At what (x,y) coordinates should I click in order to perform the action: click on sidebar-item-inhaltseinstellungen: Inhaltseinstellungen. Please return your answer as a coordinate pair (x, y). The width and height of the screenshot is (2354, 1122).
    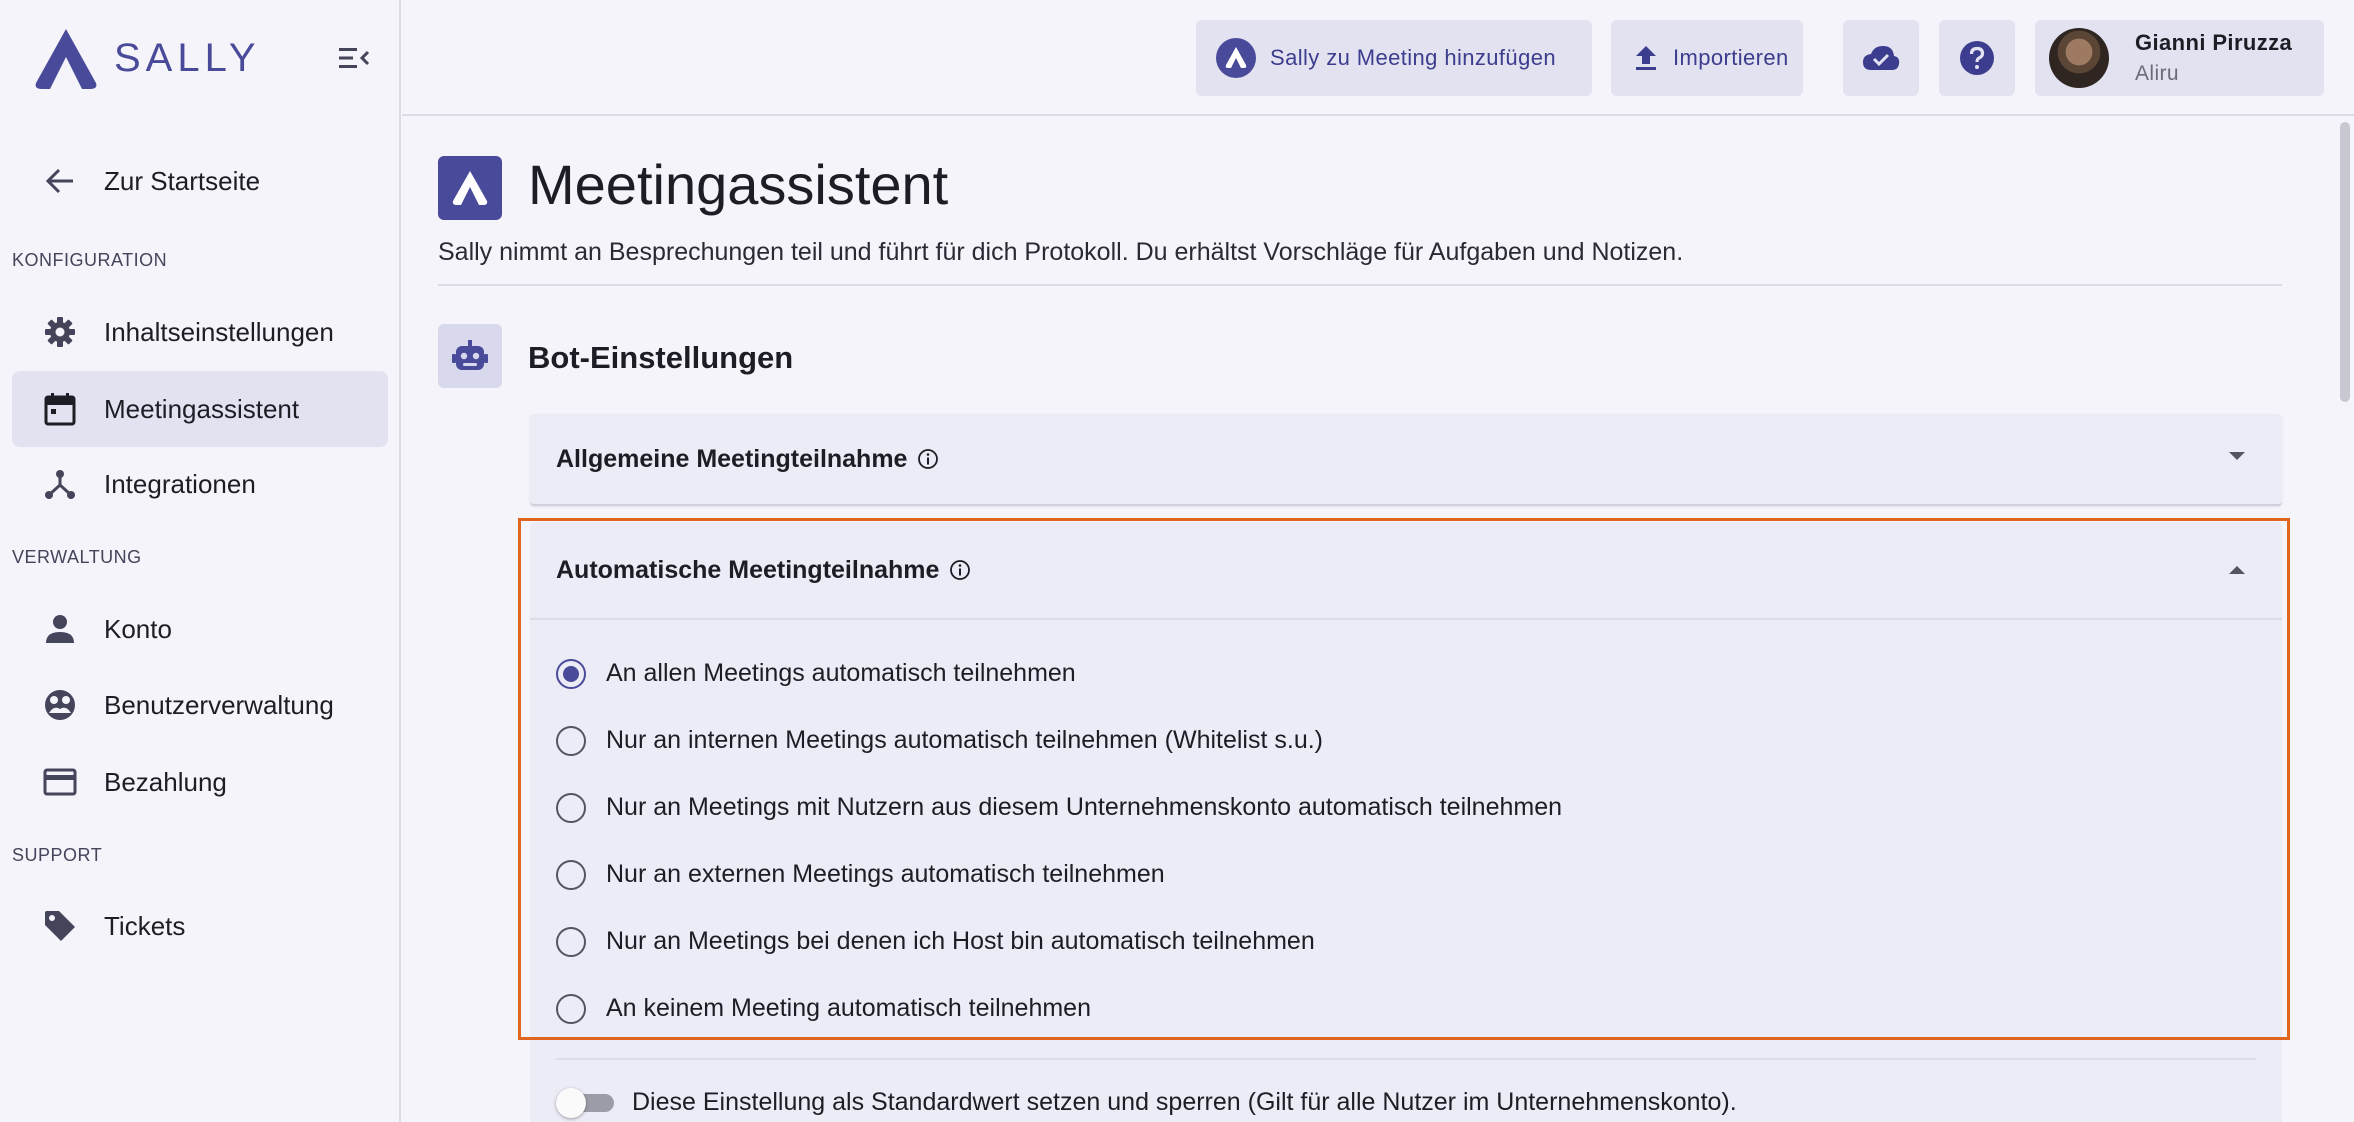
    Looking at the image, I should click on (200, 332).